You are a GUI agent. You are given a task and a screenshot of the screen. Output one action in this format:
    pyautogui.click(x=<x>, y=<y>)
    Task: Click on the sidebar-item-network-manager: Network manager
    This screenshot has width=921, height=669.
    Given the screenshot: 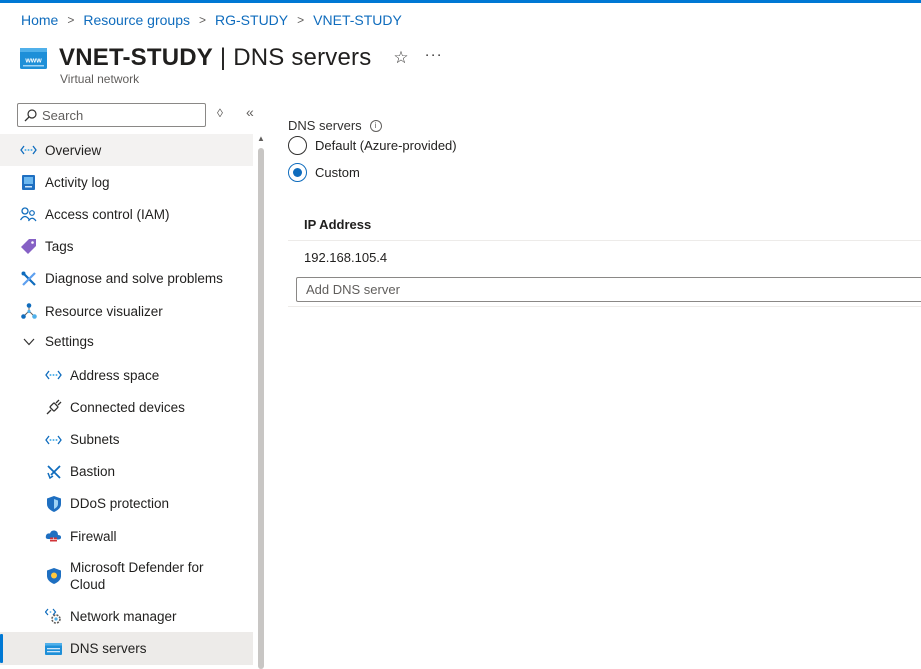 What is the action you would take?
    pyautogui.click(x=126, y=616)
    